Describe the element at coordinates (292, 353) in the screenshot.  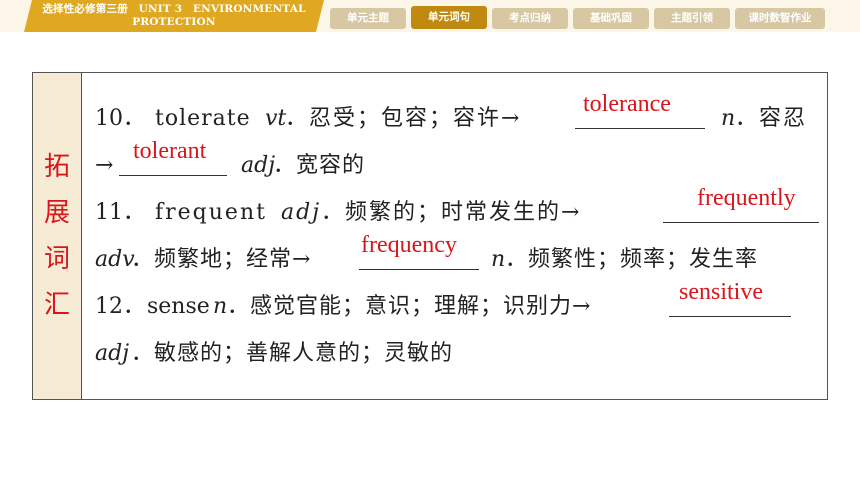
I see `derived-meaning: ．敏感的；善解人意的；灵敏的` at that location.